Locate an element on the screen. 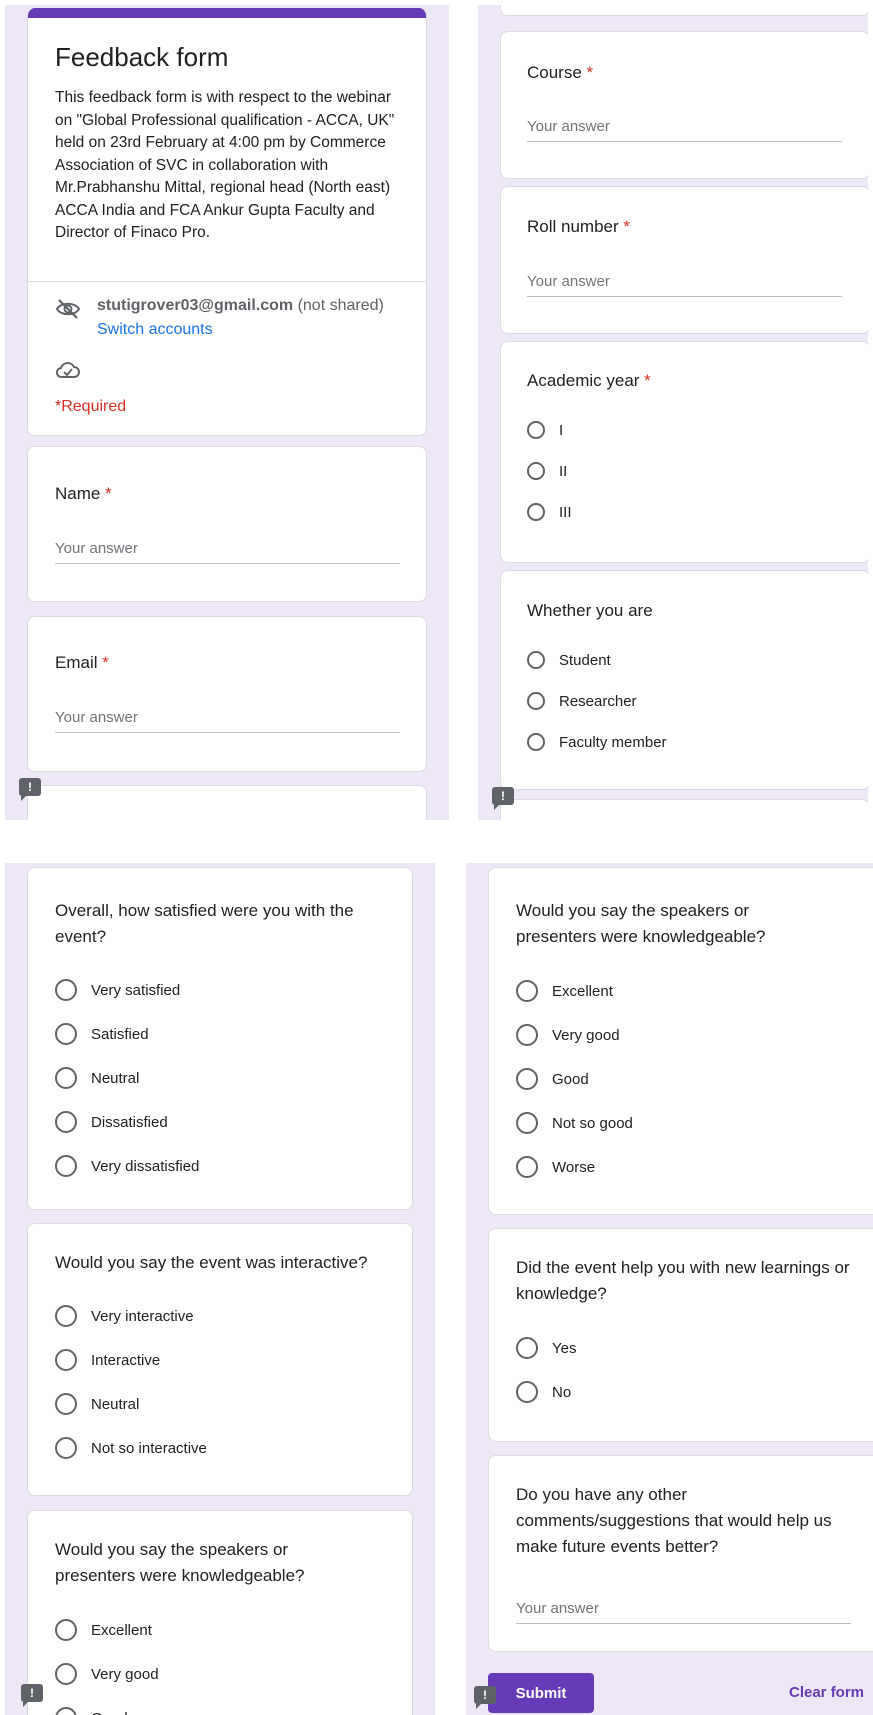  question-card-partial is located at coordinates (227, 802).